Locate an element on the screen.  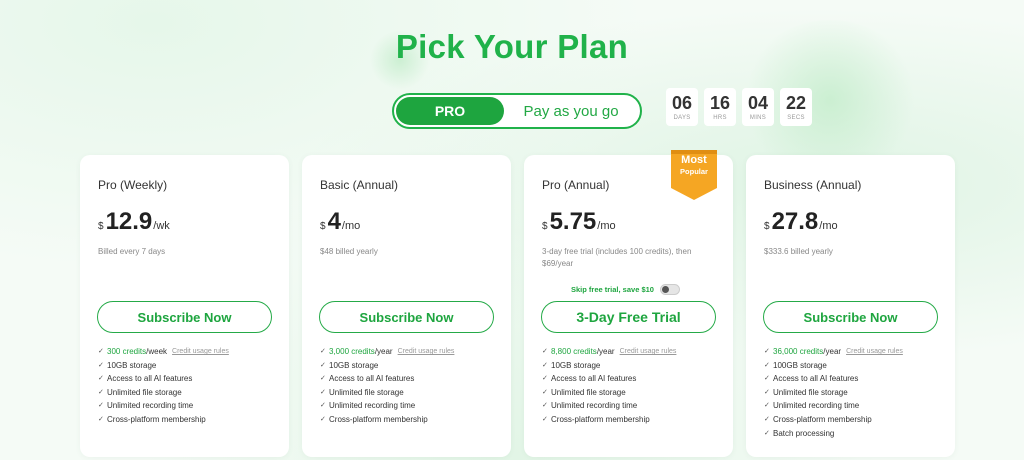
countdown-label: SECS is located at coordinates (796, 118).